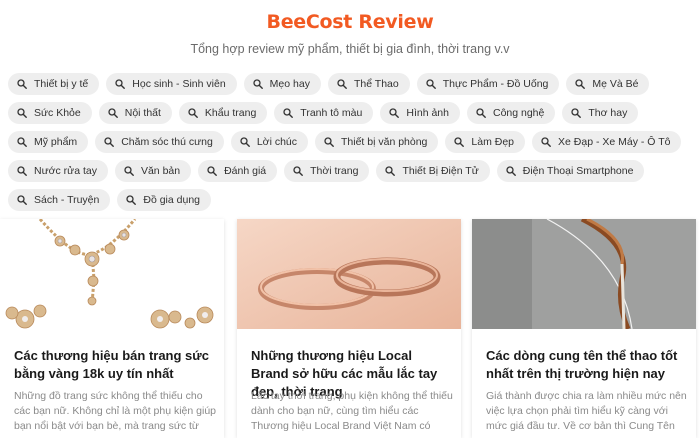 This screenshot has height=438, width=700. I want to click on tag-label: Nước rửa tay, so click(65, 171).